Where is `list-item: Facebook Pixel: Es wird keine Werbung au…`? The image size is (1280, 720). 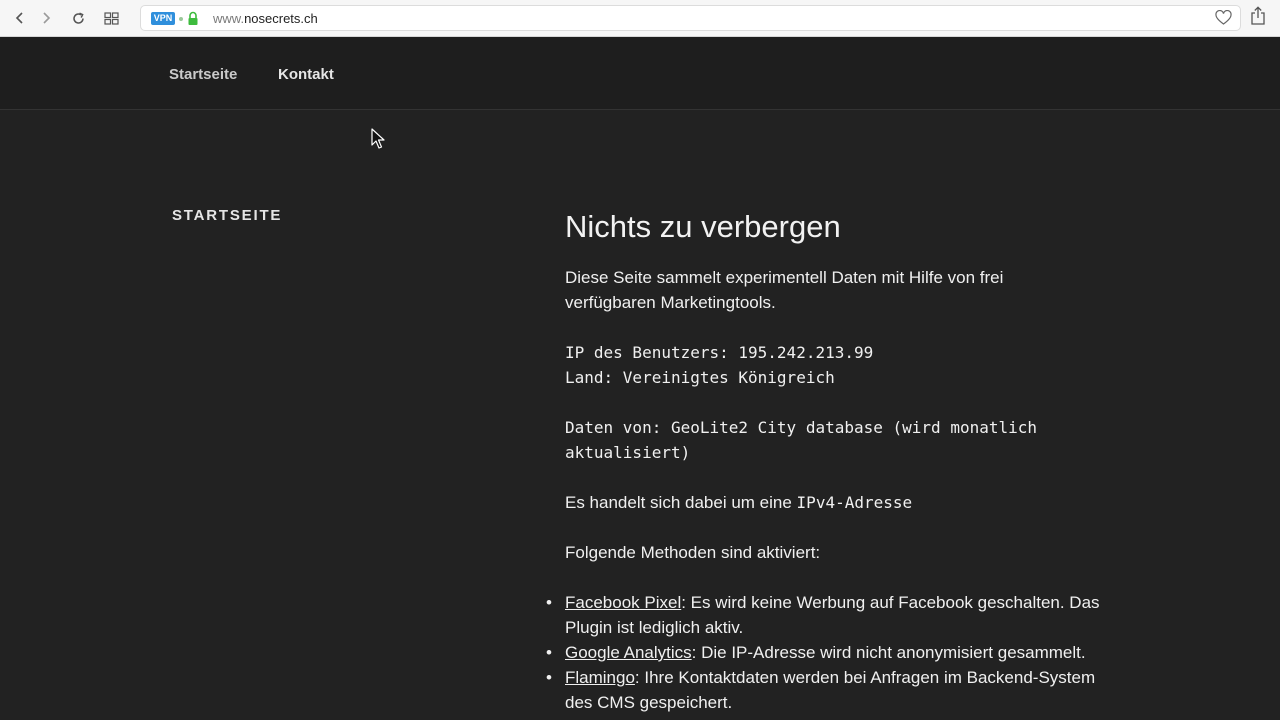 list-item: Facebook Pixel: Es wird keine Werbung au… is located at coordinates (835, 615).